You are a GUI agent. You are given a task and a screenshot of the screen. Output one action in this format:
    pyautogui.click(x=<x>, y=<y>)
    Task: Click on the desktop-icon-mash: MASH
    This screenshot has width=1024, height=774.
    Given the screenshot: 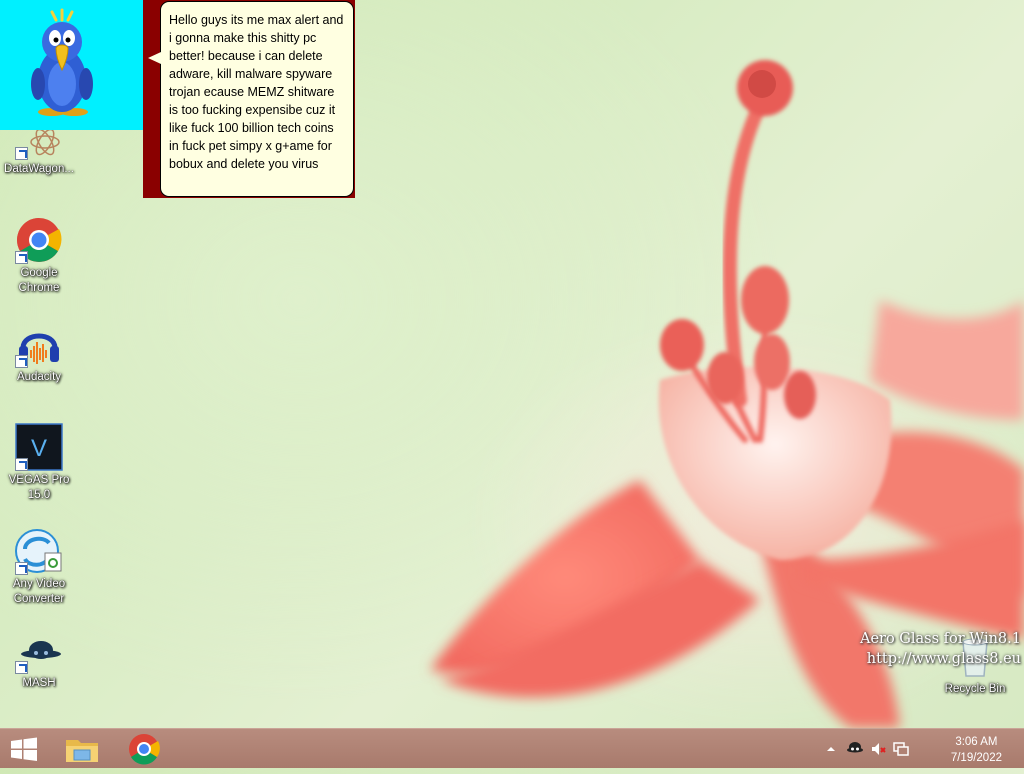 What is the action you would take?
    pyautogui.click(x=39, y=663)
    